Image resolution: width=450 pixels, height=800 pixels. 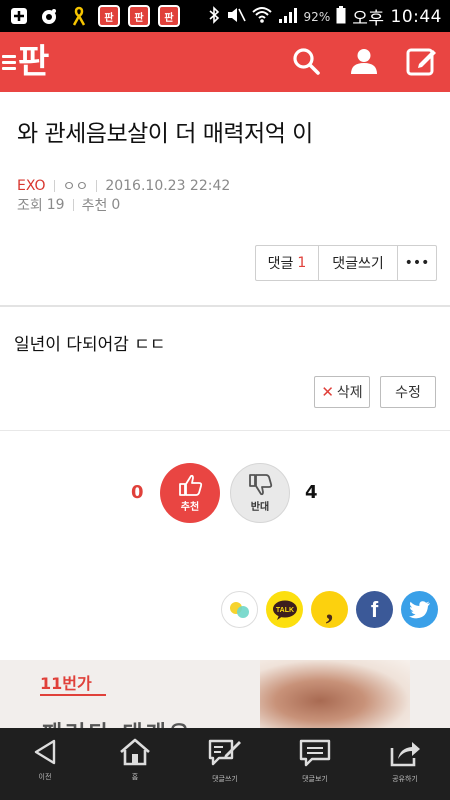 I want to click on facebook-icon: f, so click(x=374, y=609).